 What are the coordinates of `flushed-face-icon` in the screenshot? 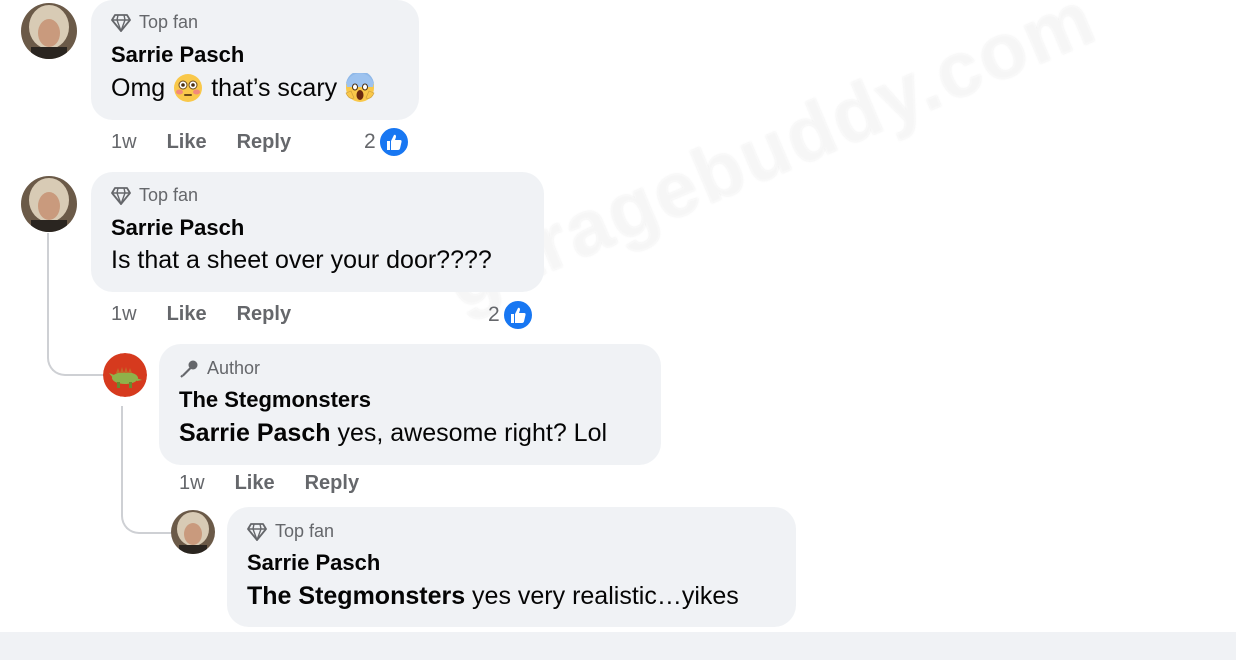 It's located at (188, 88).